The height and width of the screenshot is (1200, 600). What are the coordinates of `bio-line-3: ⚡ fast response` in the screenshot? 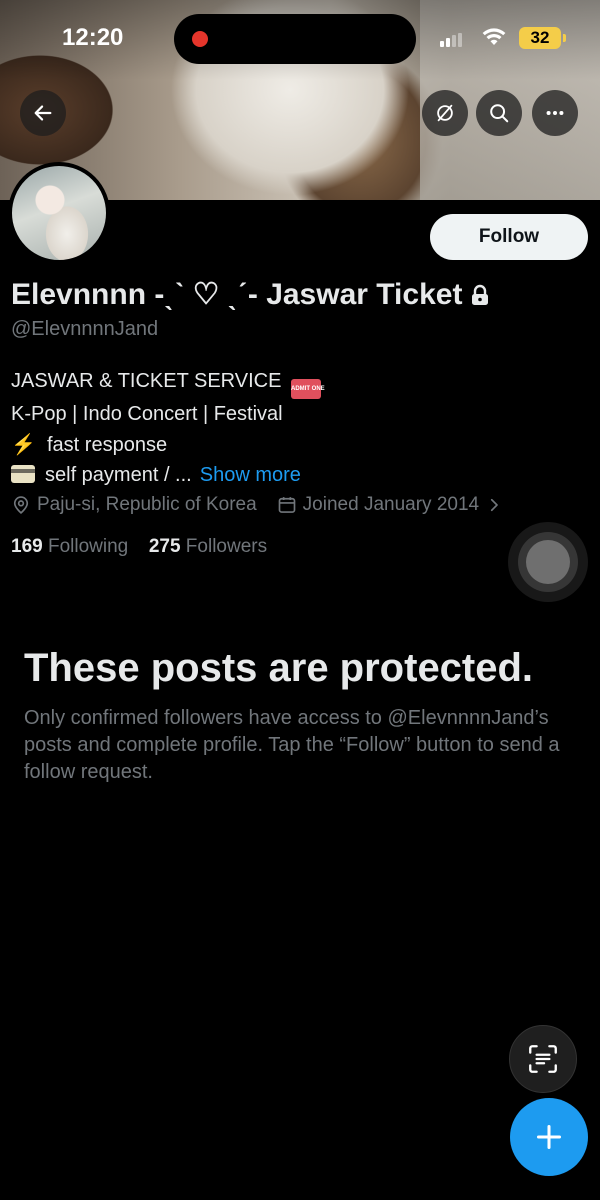 It's located at (166, 445).